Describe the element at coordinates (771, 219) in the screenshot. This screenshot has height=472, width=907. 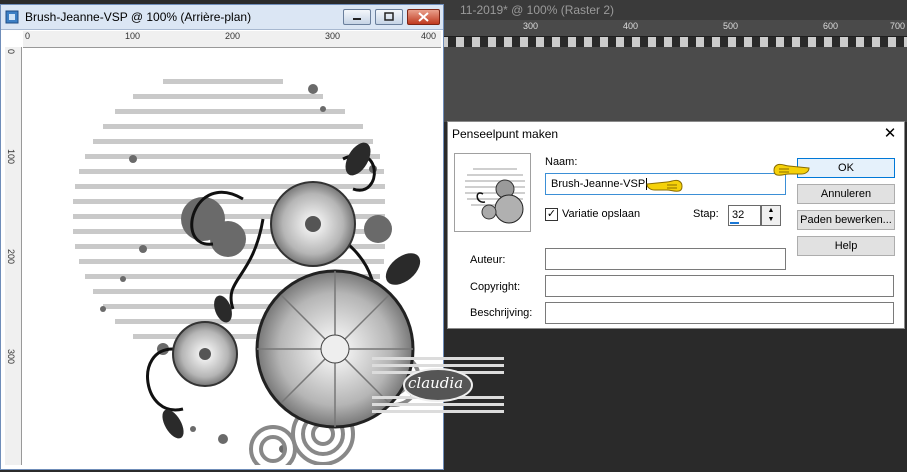
I see `spin-down-icon: ▼` at that location.